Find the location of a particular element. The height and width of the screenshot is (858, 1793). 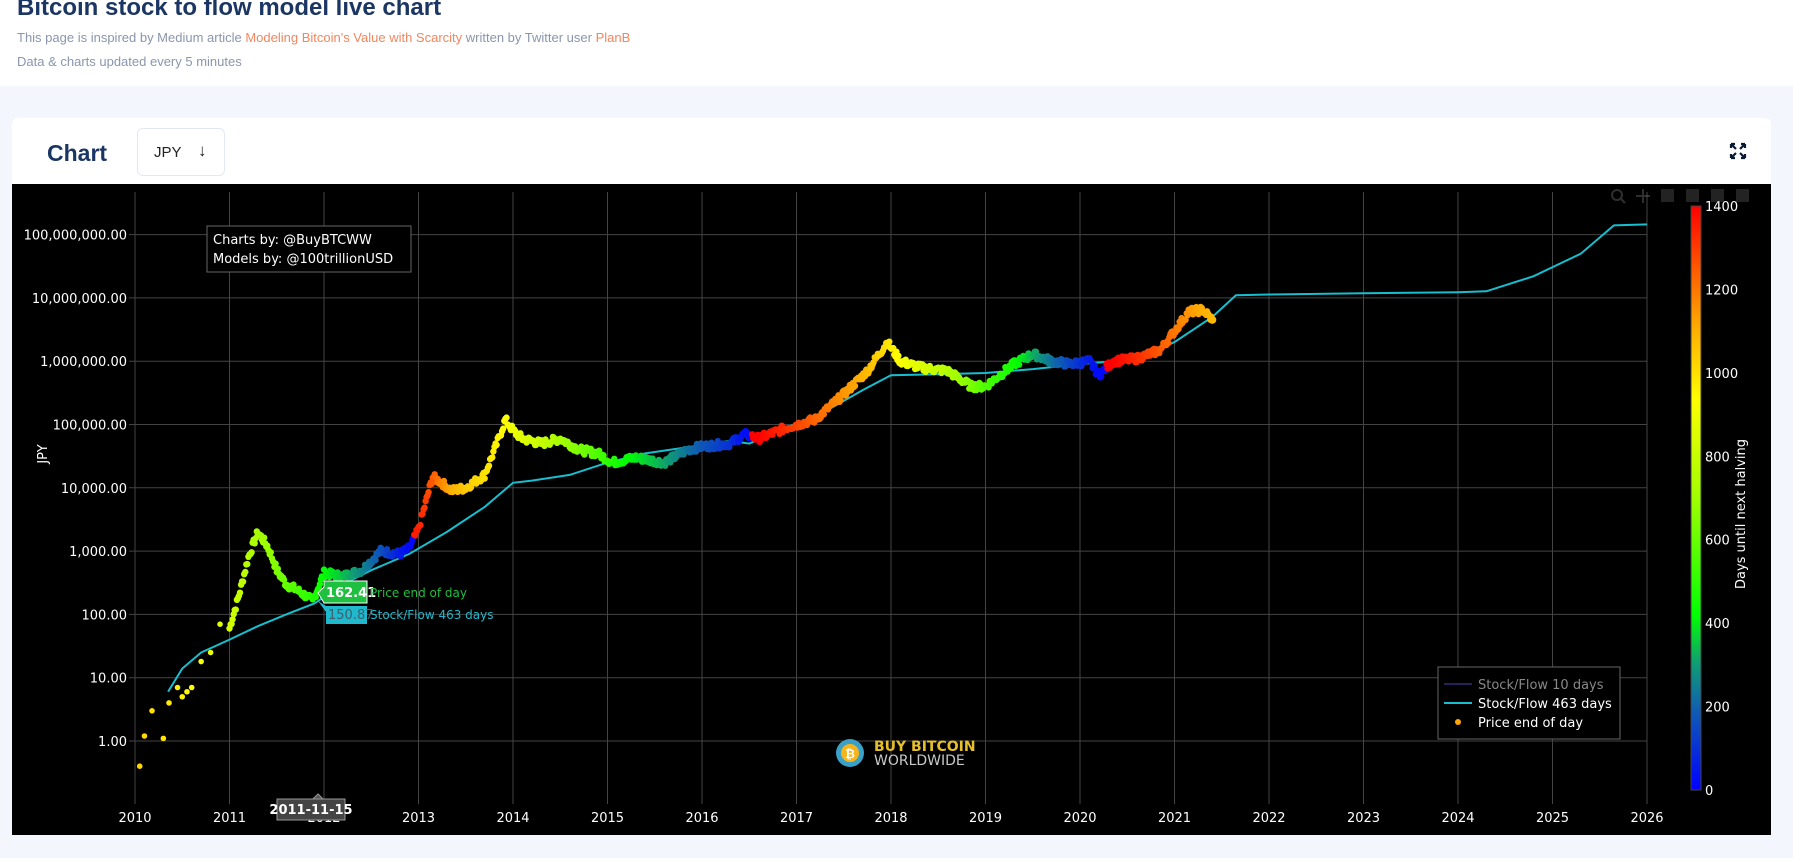

currency-select: JPY ↓ is located at coordinates (181, 152).